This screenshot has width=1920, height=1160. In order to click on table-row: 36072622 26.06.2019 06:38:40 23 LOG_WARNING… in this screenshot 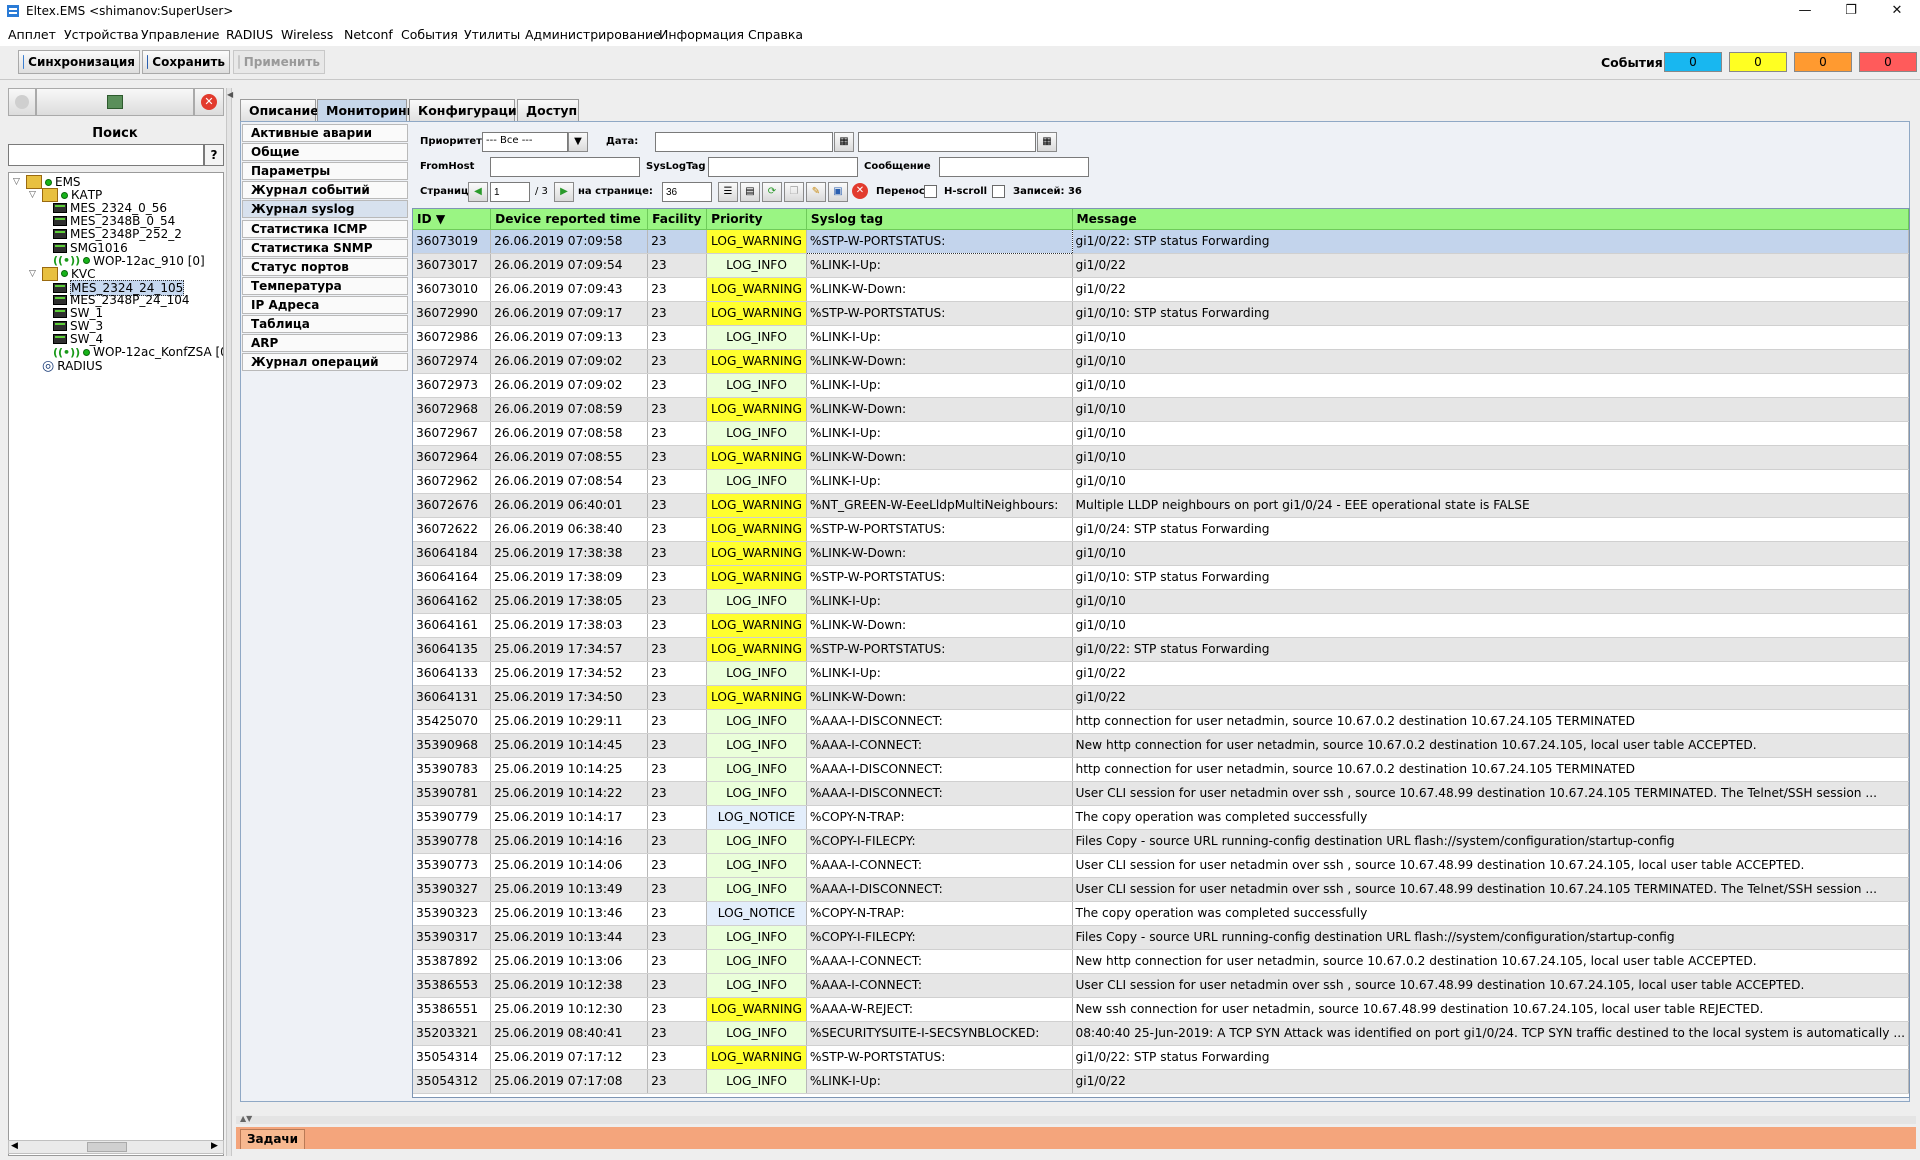, I will do `click(1161, 529)`.